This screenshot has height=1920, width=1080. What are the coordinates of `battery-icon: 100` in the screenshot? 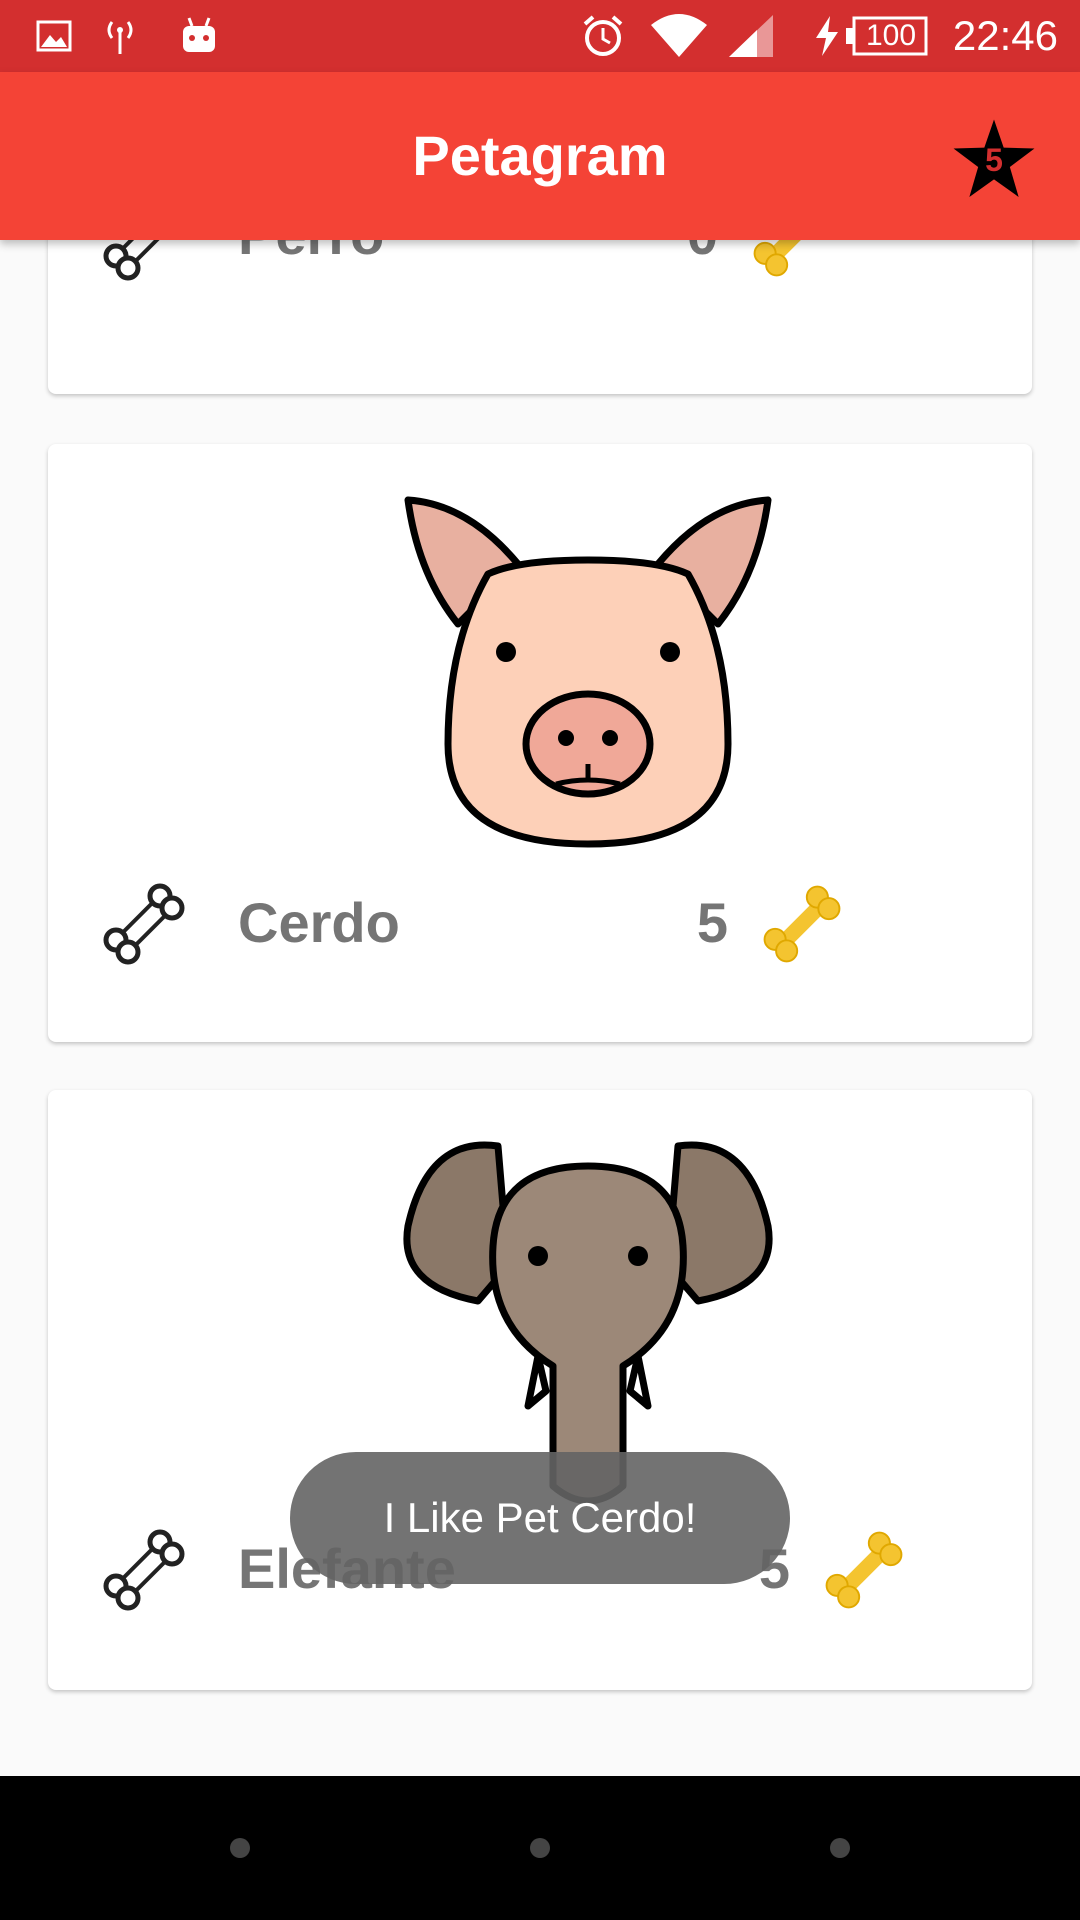 It's located at (887, 36).